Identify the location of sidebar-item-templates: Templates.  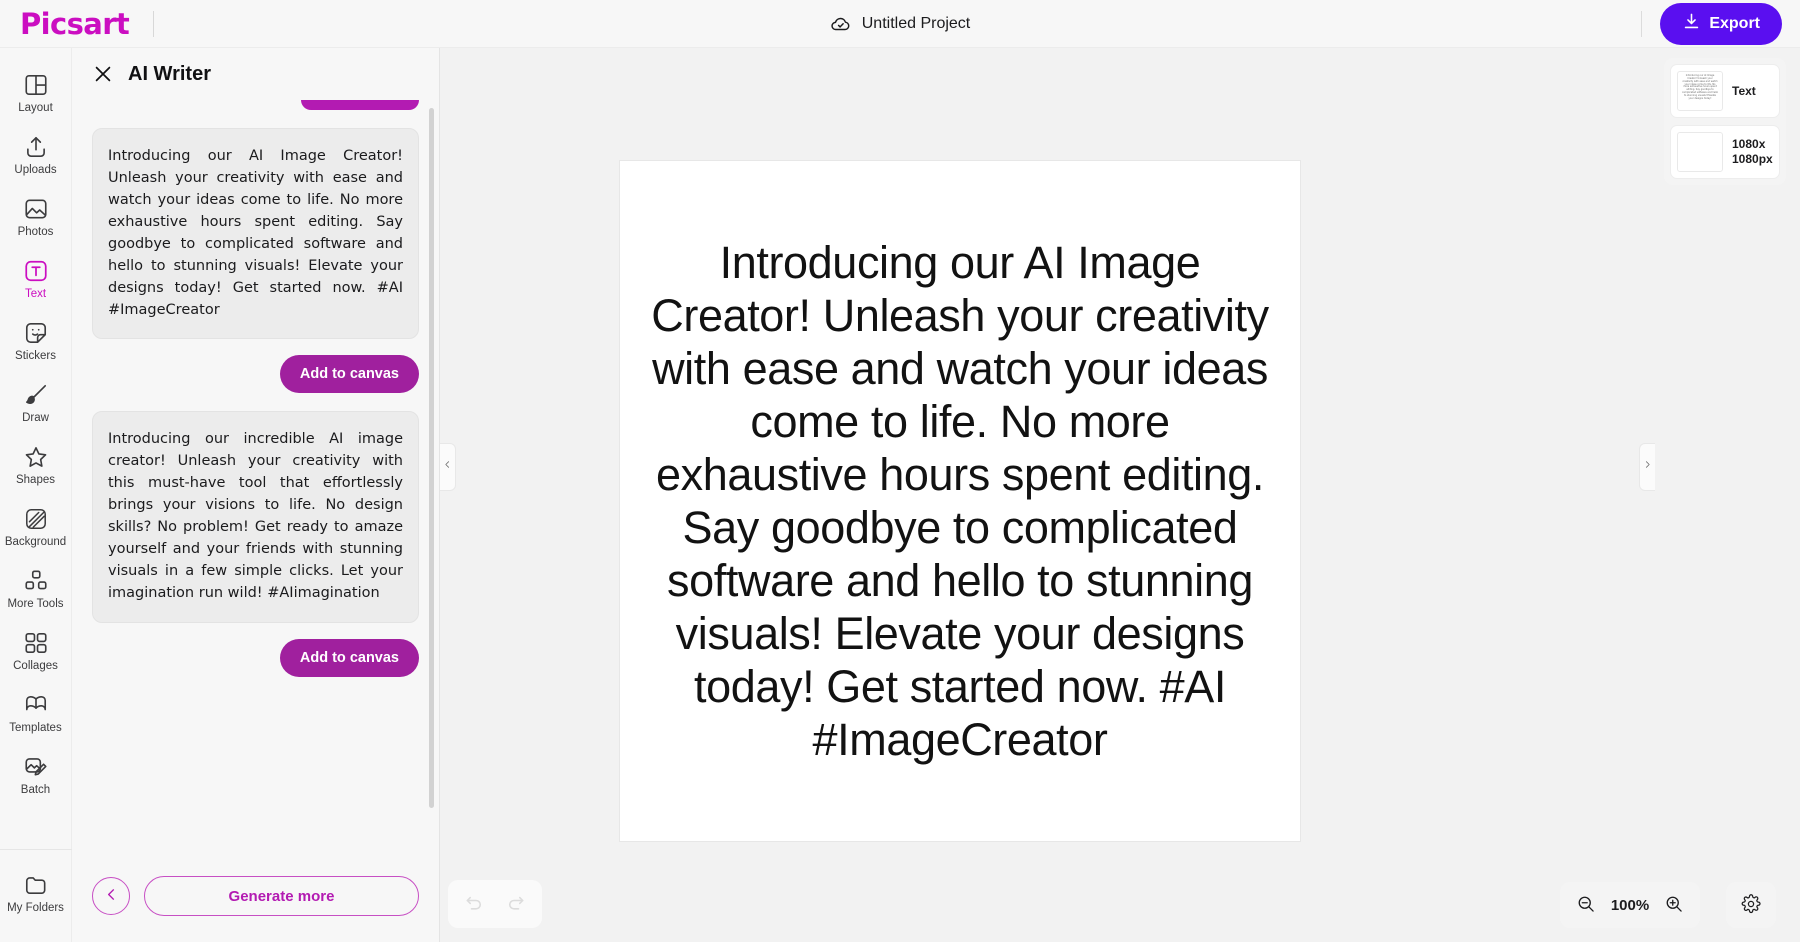
(36, 713).